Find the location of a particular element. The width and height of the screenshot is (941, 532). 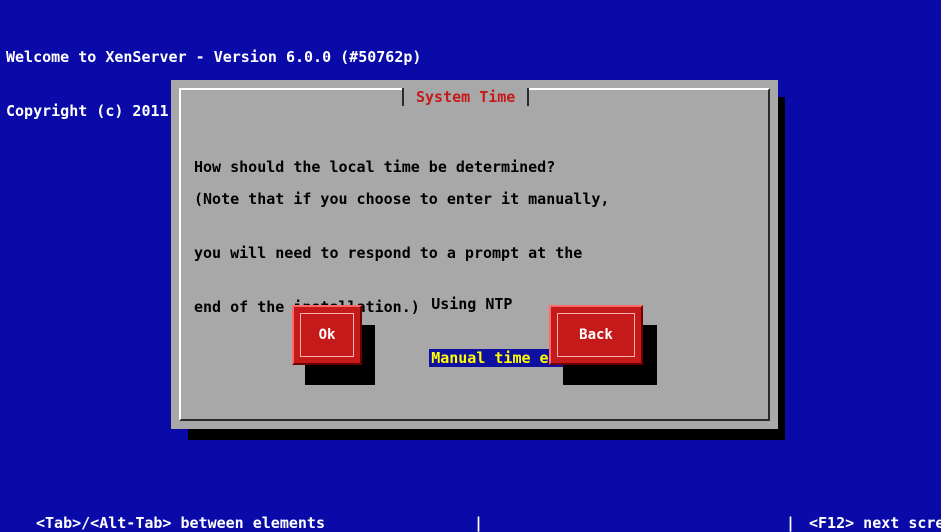

back-button: Back is located at coordinates (596, 335).